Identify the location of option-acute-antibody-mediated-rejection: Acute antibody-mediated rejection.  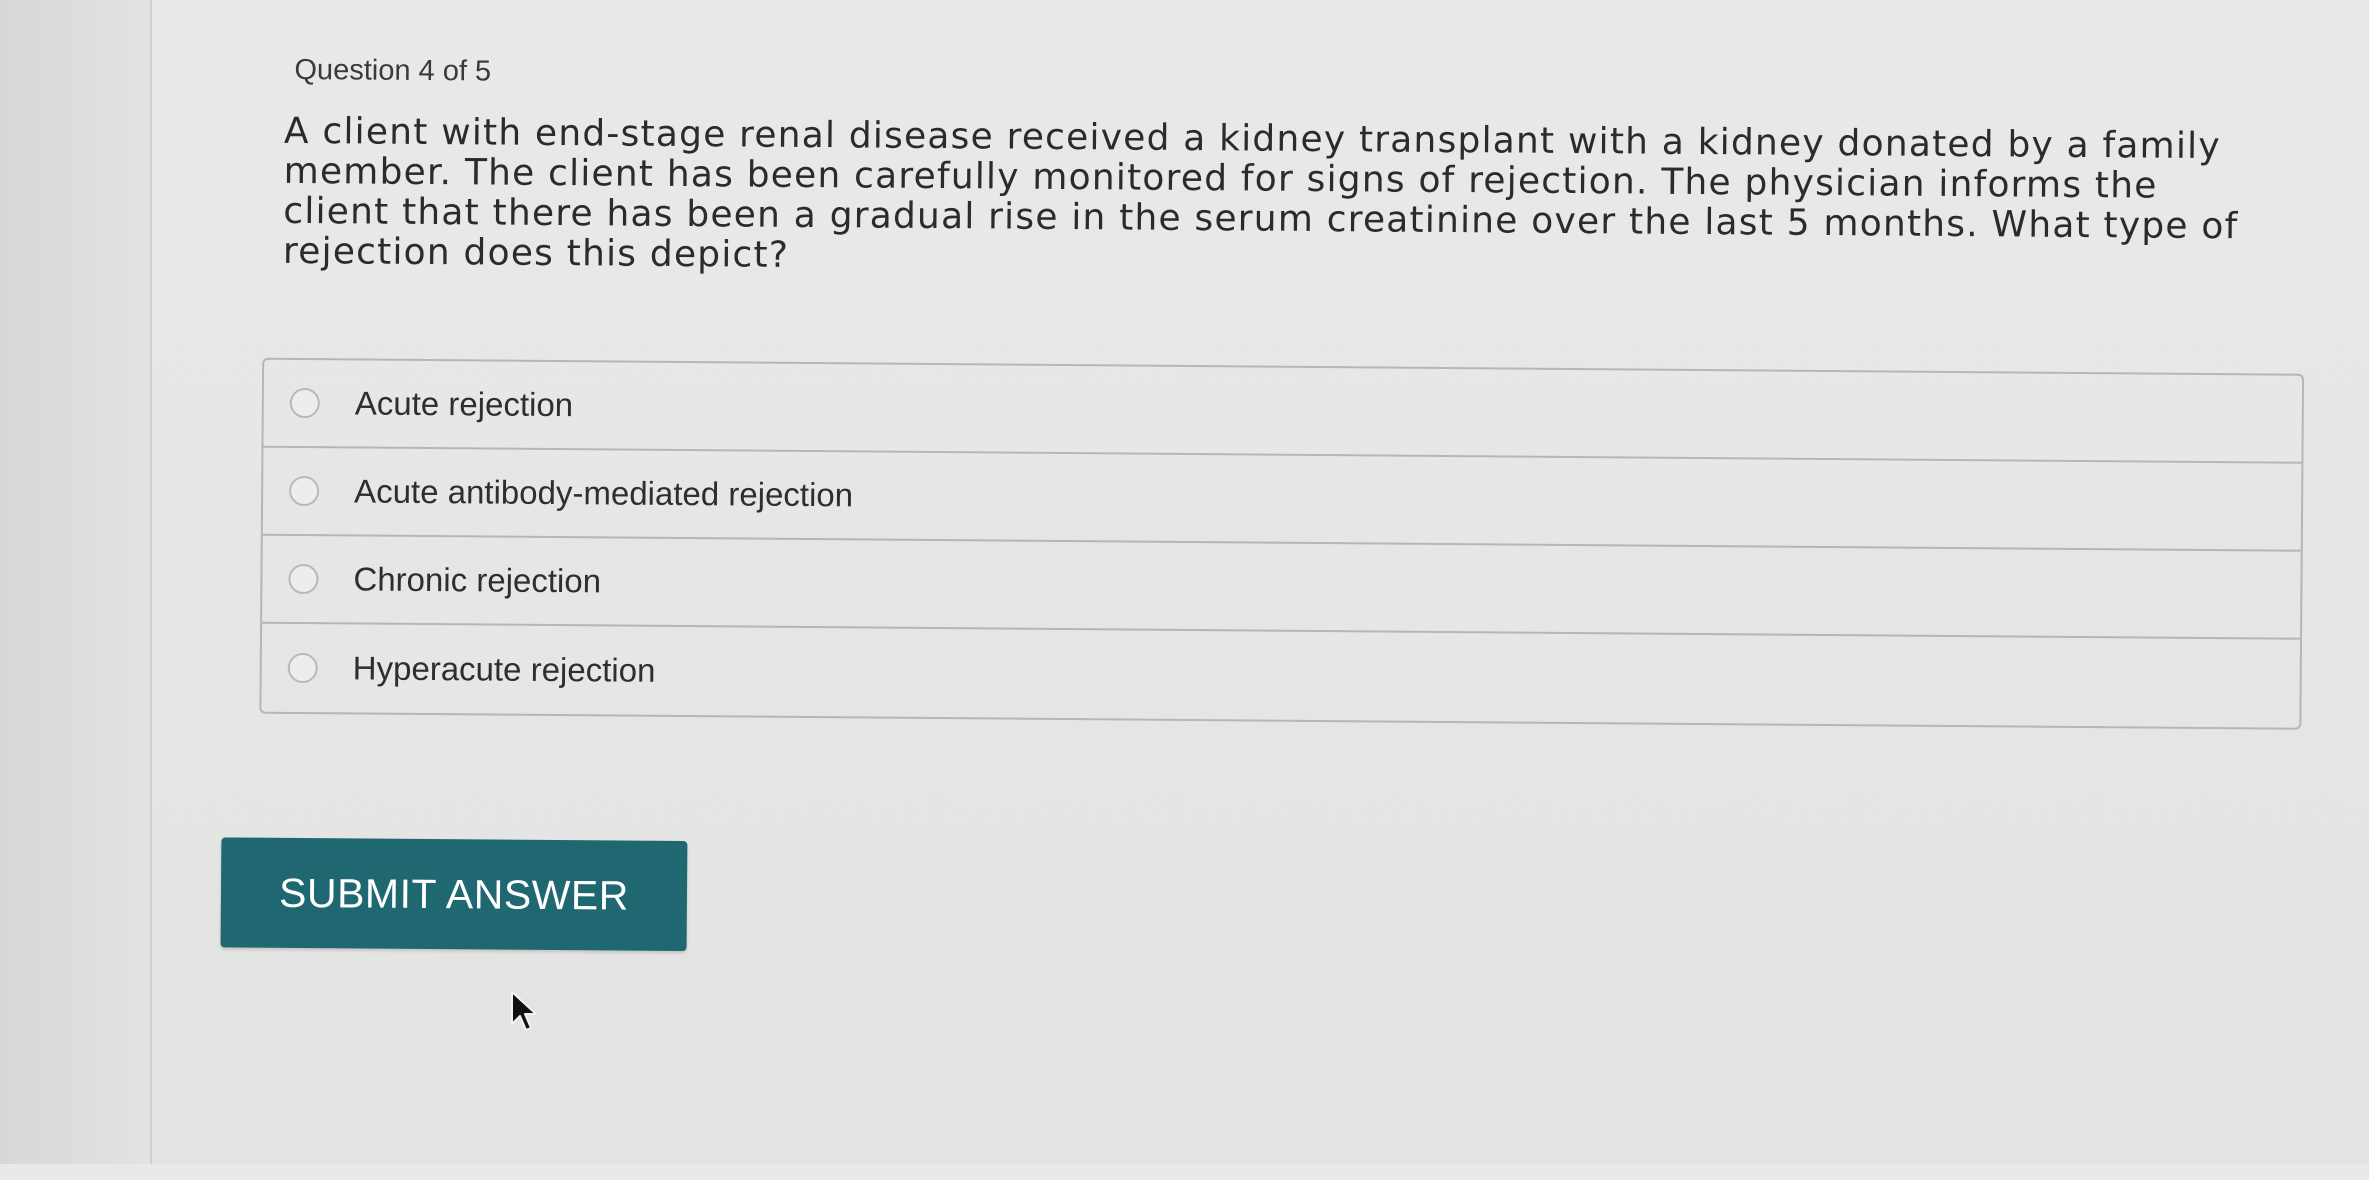
(1282, 499).